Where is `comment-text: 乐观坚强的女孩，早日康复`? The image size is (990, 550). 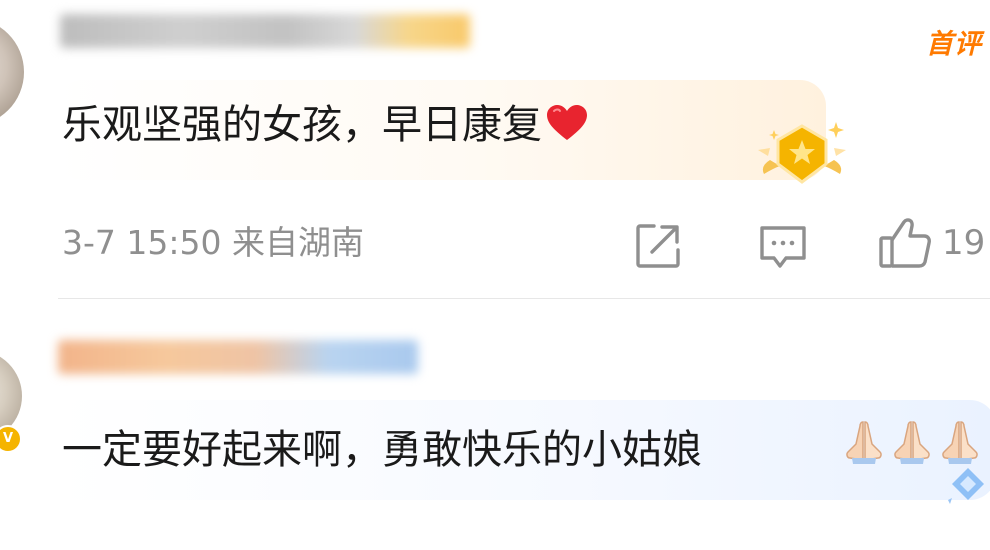 comment-text: 乐观坚强的女孩，早日康复 is located at coordinates (325, 124).